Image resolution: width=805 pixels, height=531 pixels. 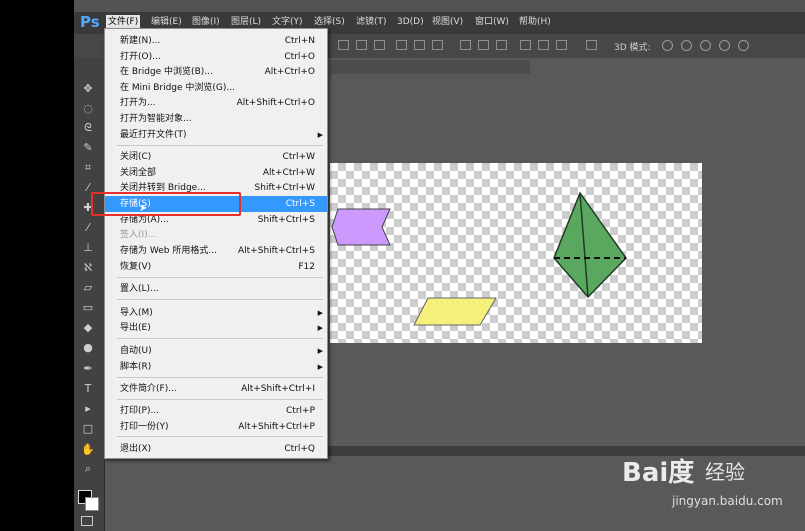 I want to click on type-tool-icon: T, so click(x=88, y=389).